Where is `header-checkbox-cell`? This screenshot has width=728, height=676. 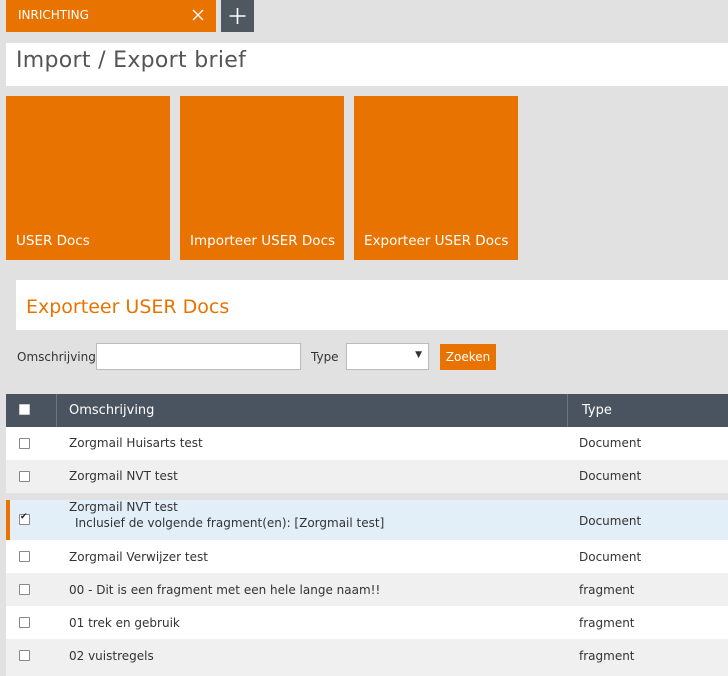 header-checkbox-cell is located at coordinates (31, 410).